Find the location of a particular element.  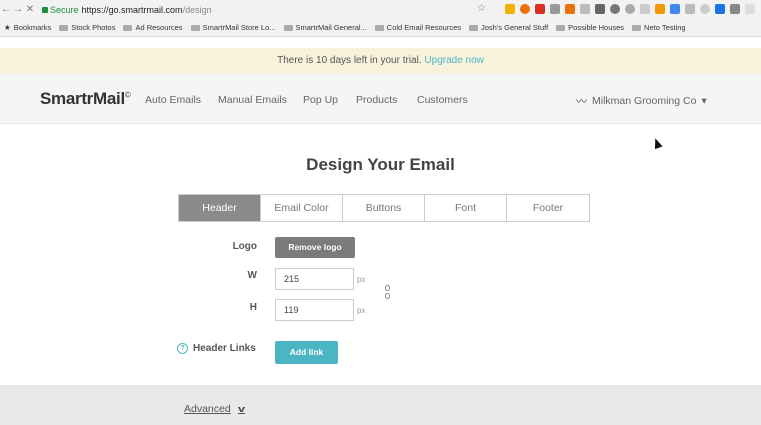

tab-email-color: Email Color is located at coordinates (302, 208).